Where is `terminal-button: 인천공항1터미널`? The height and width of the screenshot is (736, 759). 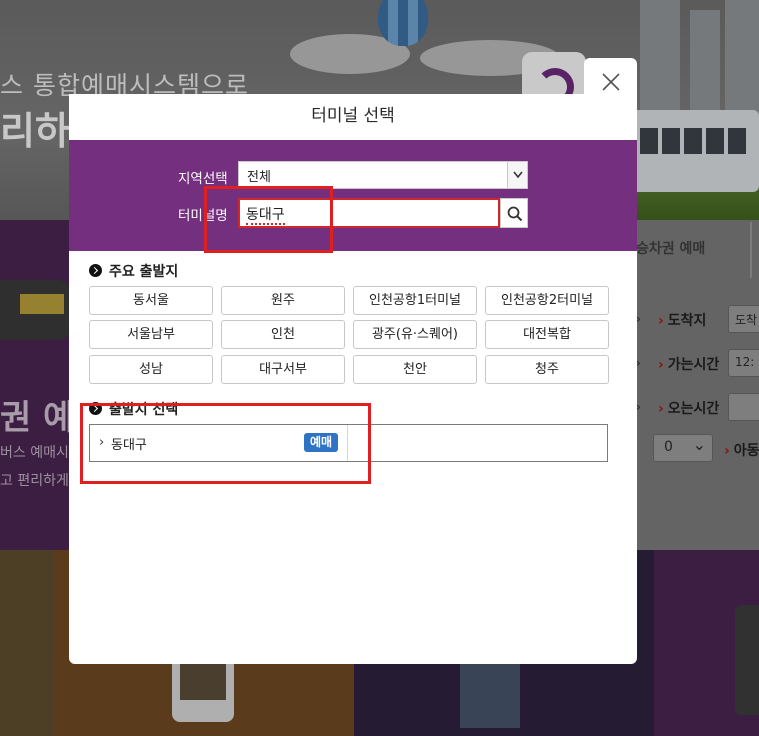
terminal-button: 인천공항1터미널 is located at coordinates (415, 300).